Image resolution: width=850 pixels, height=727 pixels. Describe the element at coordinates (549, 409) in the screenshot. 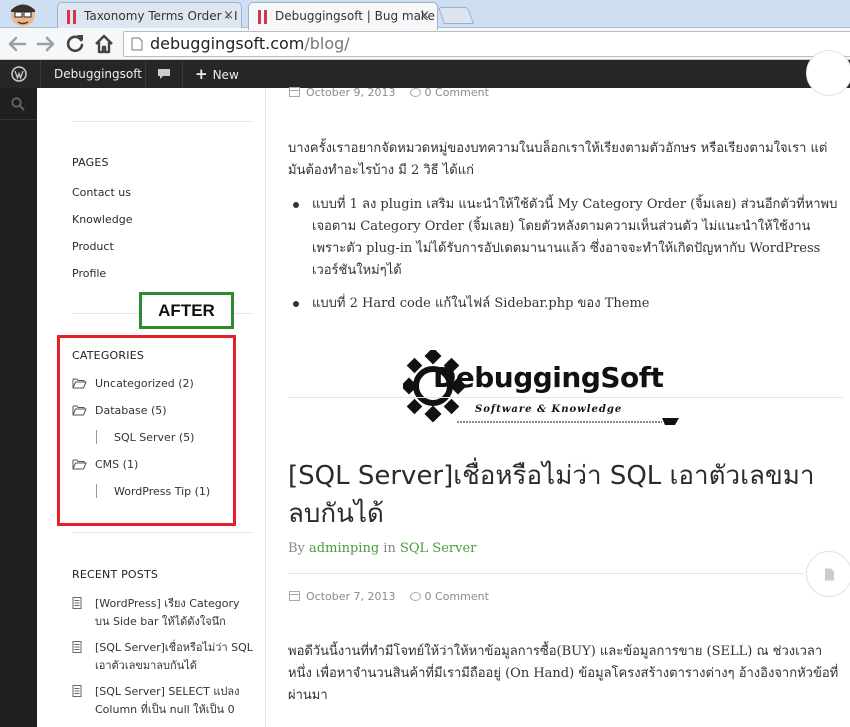

I see `logo-tagline: Software & Knowledge` at that location.